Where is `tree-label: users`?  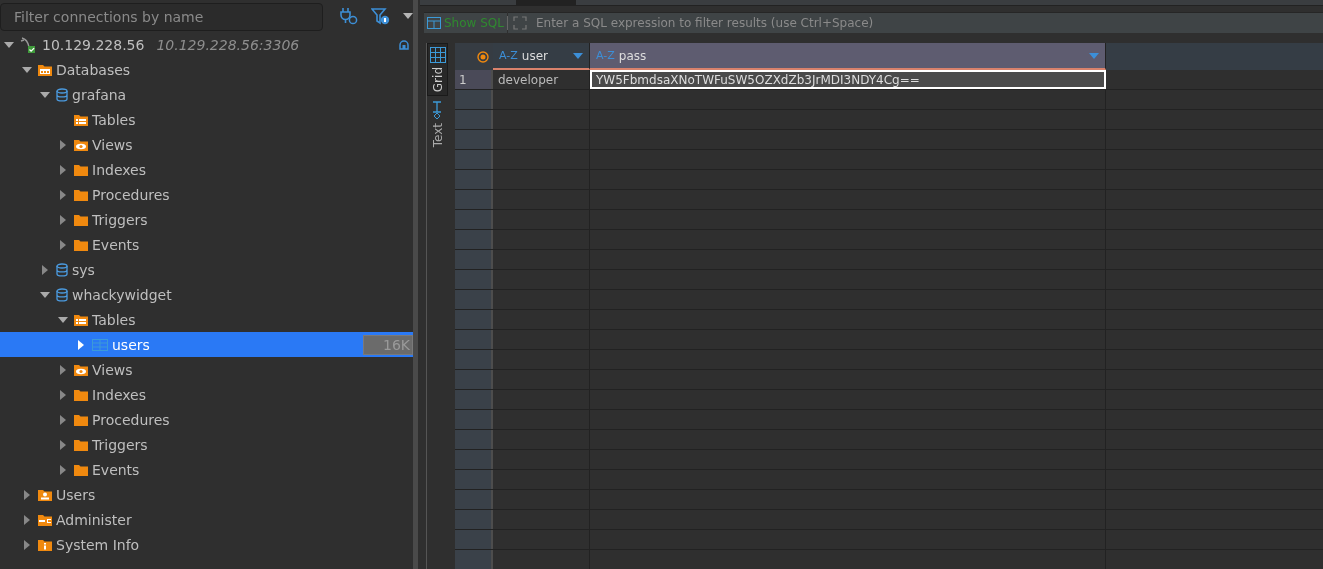
tree-label: users is located at coordinates (131, 344).